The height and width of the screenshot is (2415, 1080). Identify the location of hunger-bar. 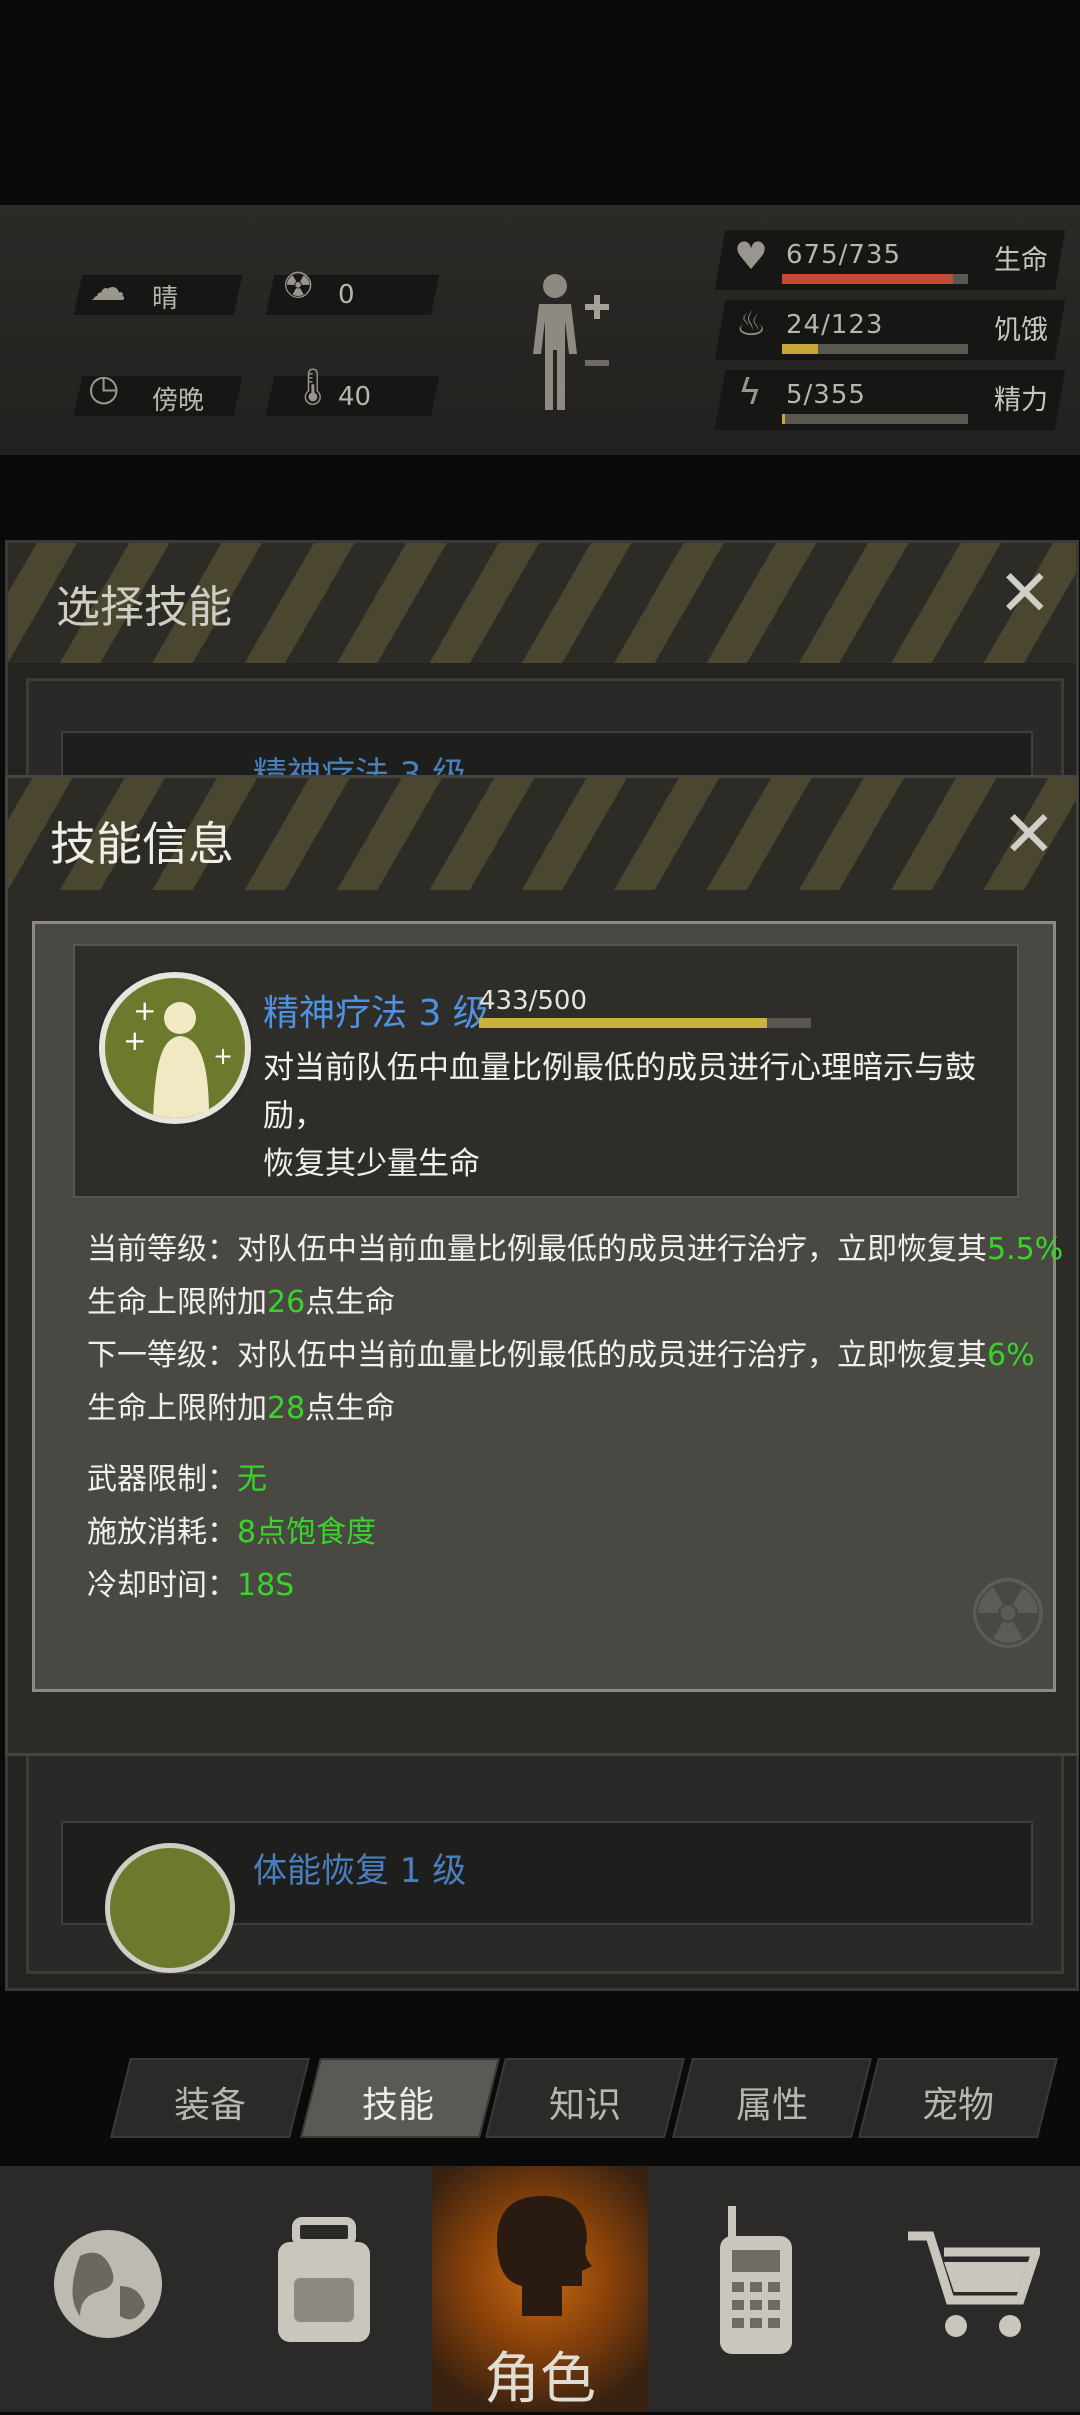
(875, 349).